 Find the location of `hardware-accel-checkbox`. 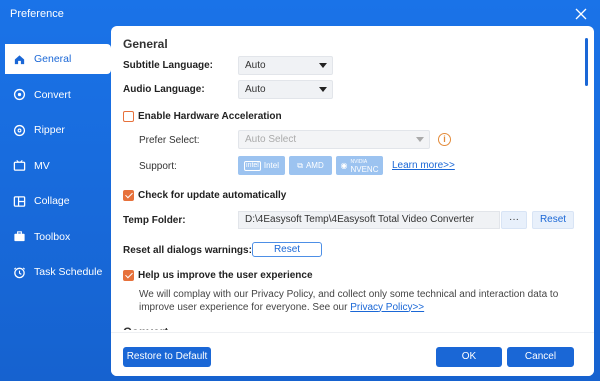

hardware-accel-checkbox is located at coordinates (128, 116).